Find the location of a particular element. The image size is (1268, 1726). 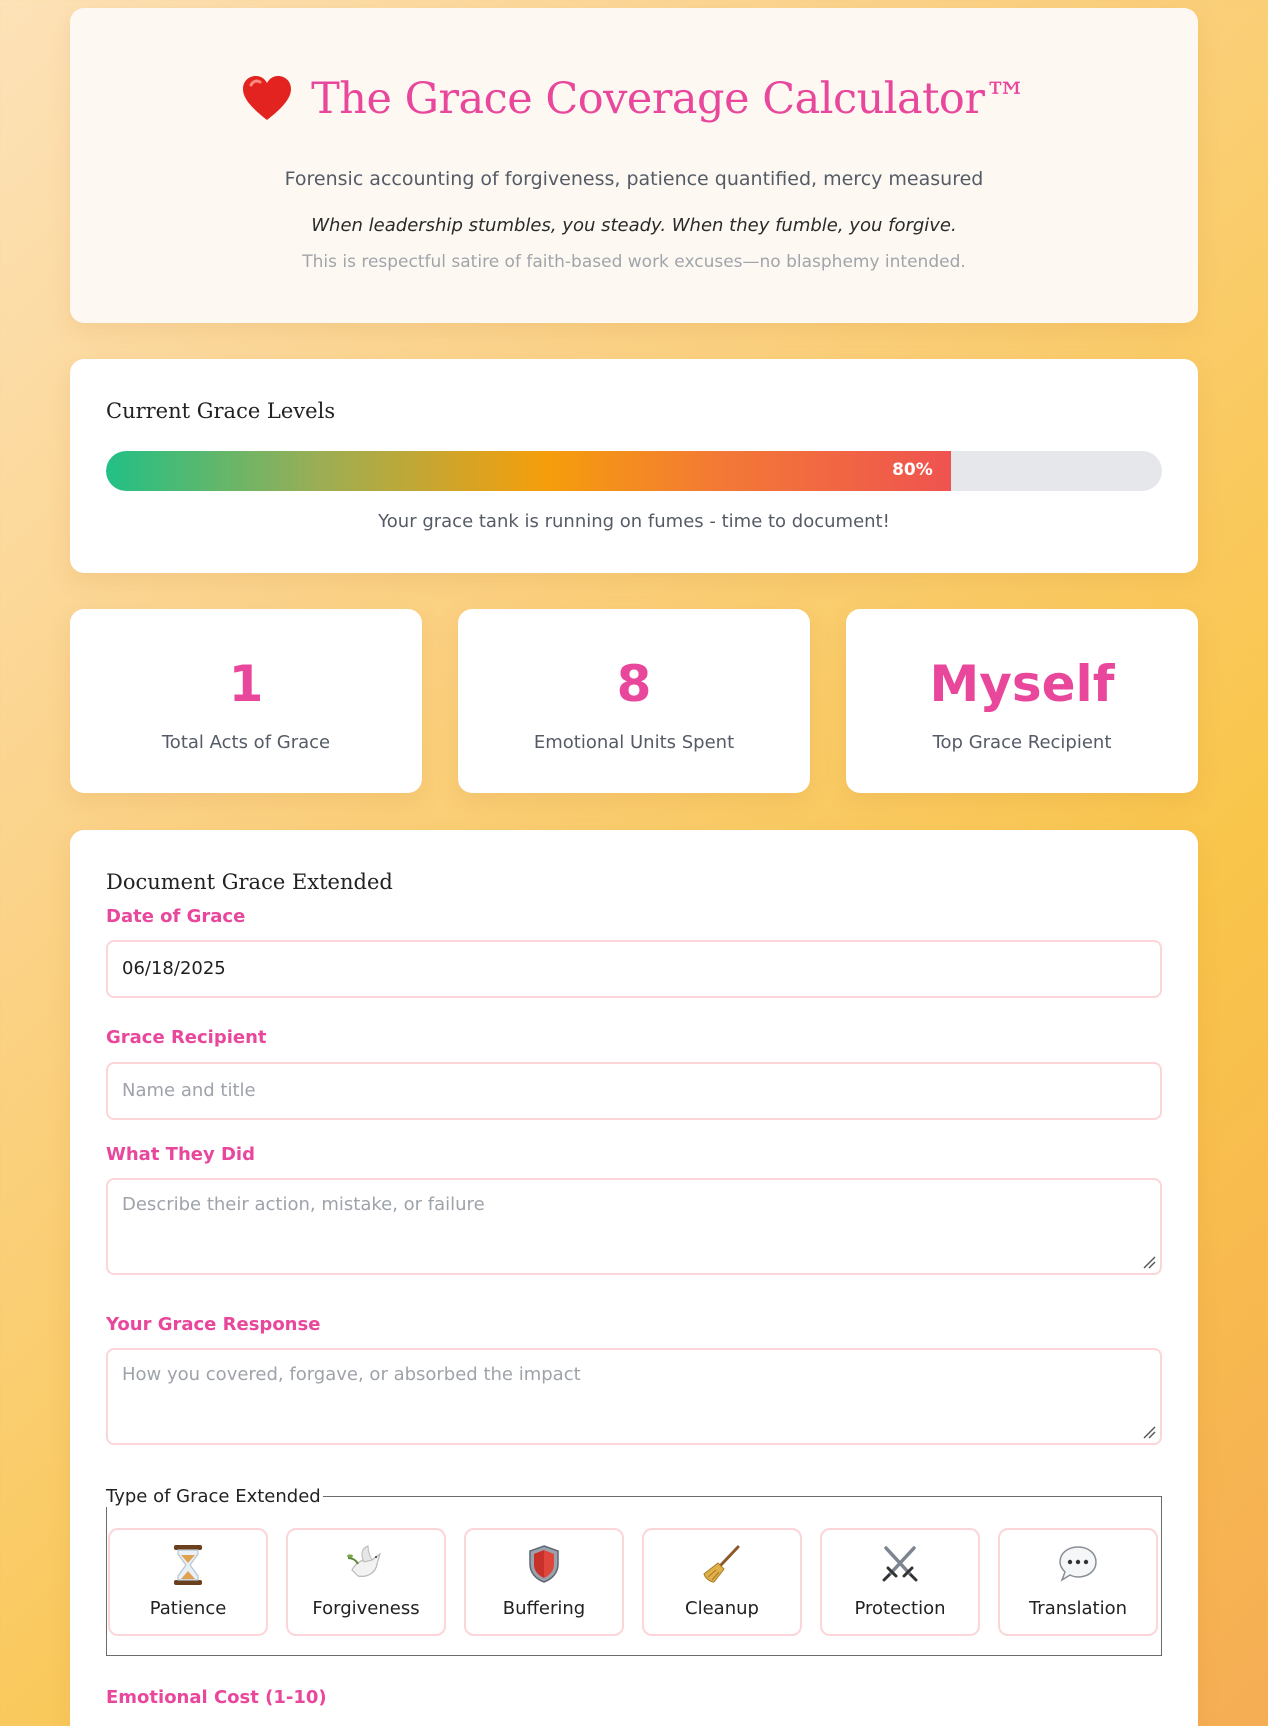

stat-card-total-acts: 1 Total Acts of Grace is located at coordinates (246, 701).